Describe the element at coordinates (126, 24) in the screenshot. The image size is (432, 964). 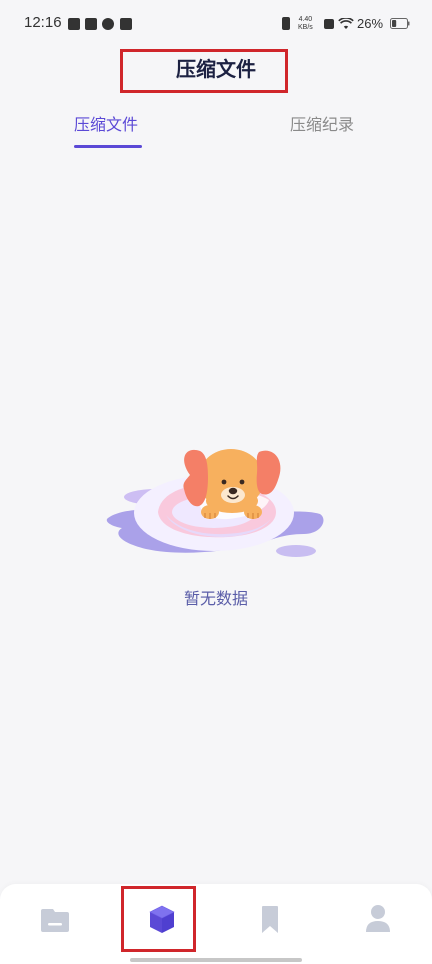
I see `music-app-icon` at that location.